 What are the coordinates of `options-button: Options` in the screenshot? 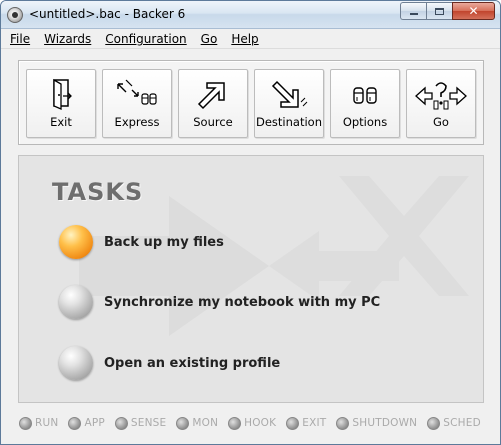 It's located at (365, 103).